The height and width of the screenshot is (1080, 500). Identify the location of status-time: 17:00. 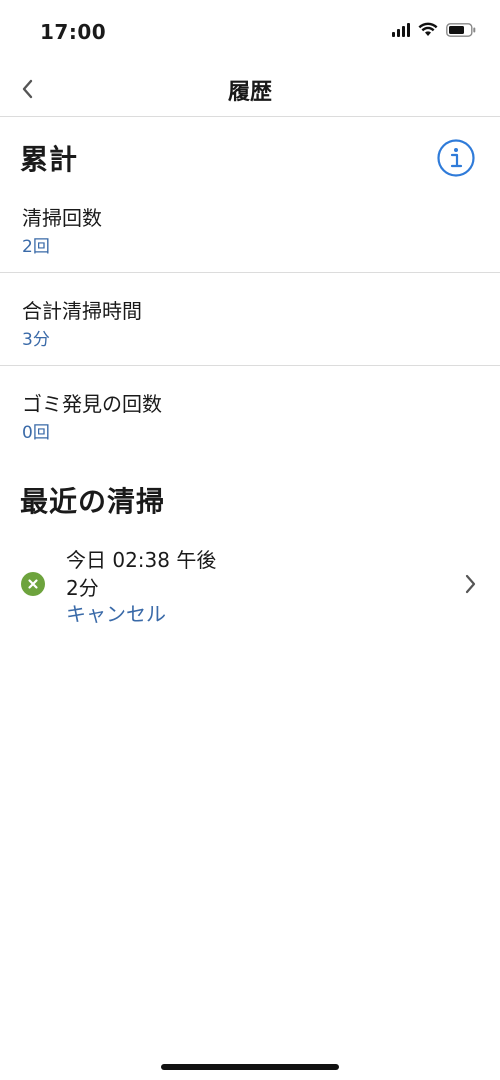
(73, 32).